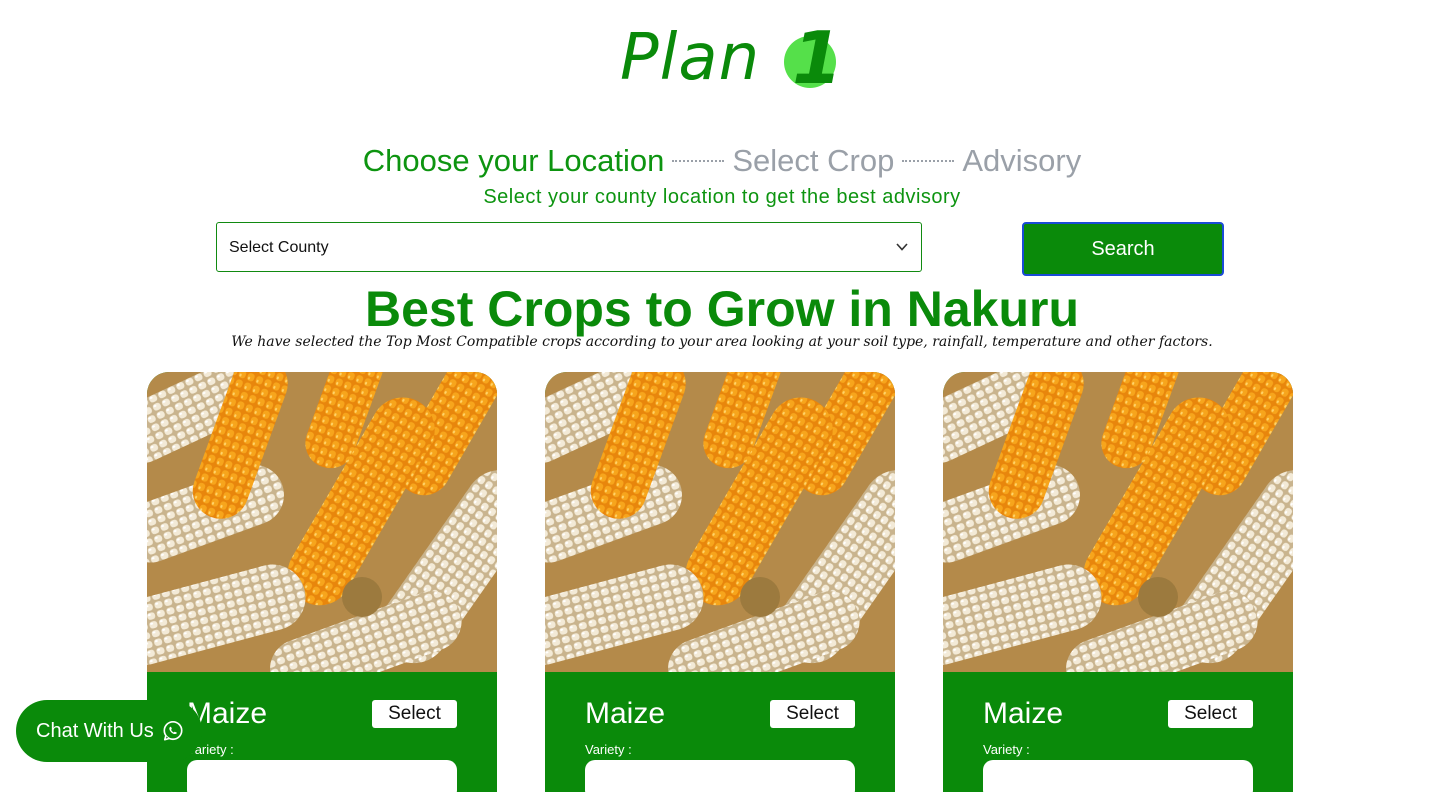 The height and width of the screenshot is (792, 1434). I want to click on logo-badge: 1, so click(813, 58).